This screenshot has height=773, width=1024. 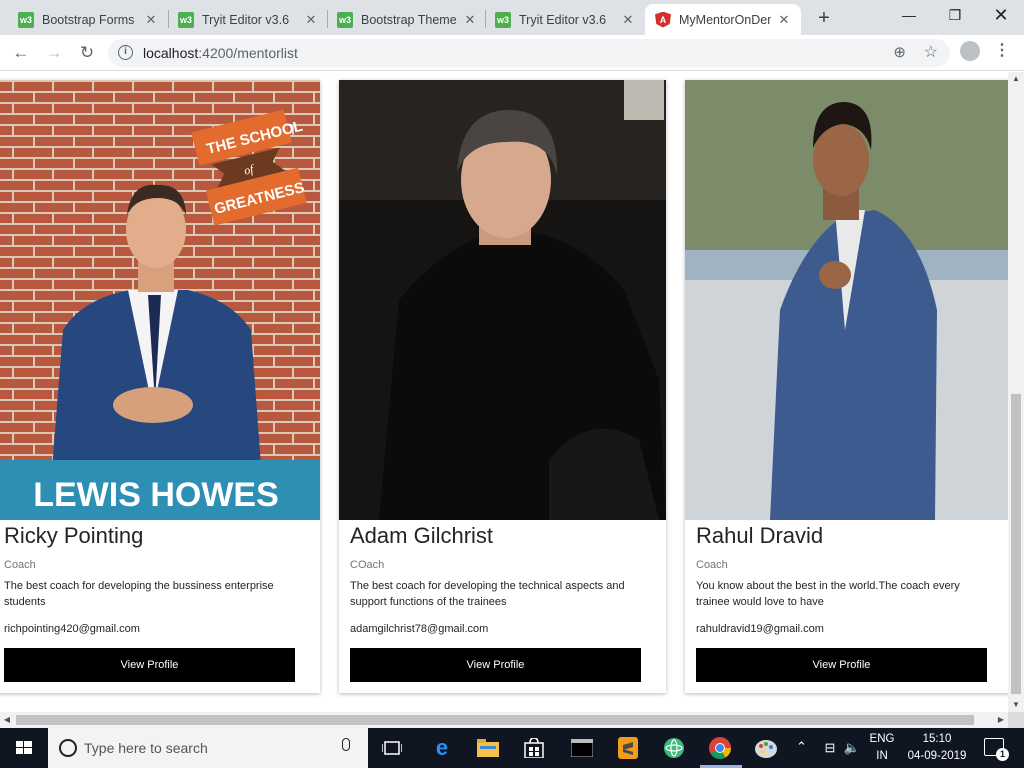 I want to click on windows-logo-icon, so click(x=24, y=747).